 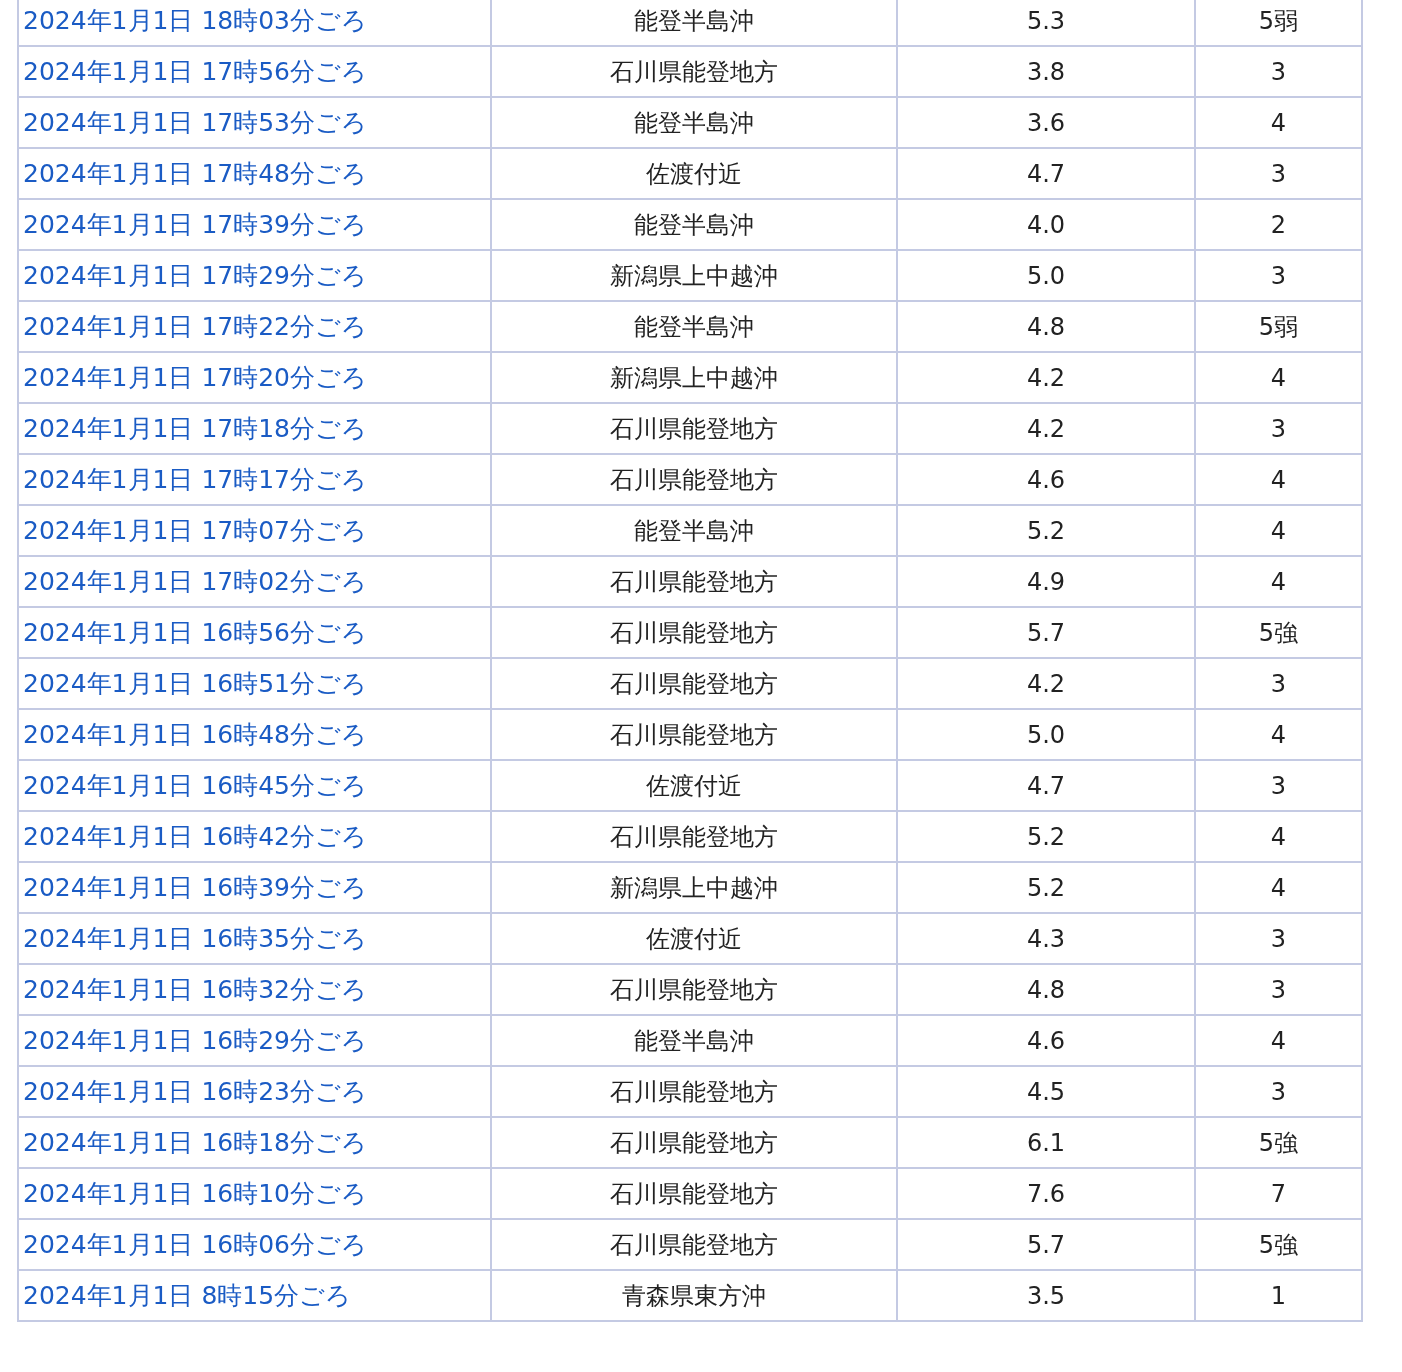 What do you see at coordinates (1046, 479) in the screenshot?
I see `table-cell: 4.6` at bounding box center [1046, 479].